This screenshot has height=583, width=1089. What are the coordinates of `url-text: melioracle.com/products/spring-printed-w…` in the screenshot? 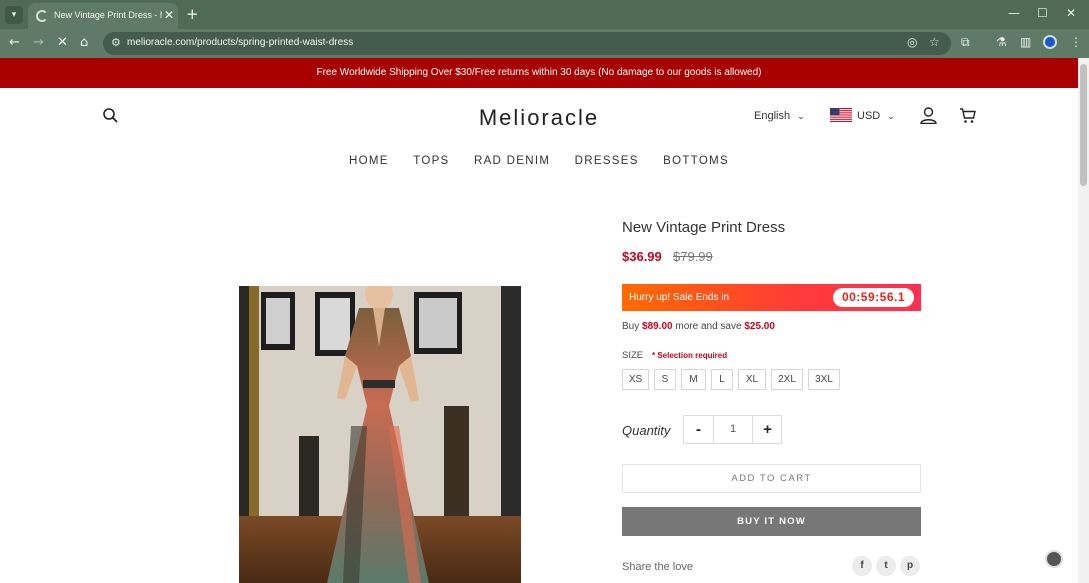 It's located at (240, 42).